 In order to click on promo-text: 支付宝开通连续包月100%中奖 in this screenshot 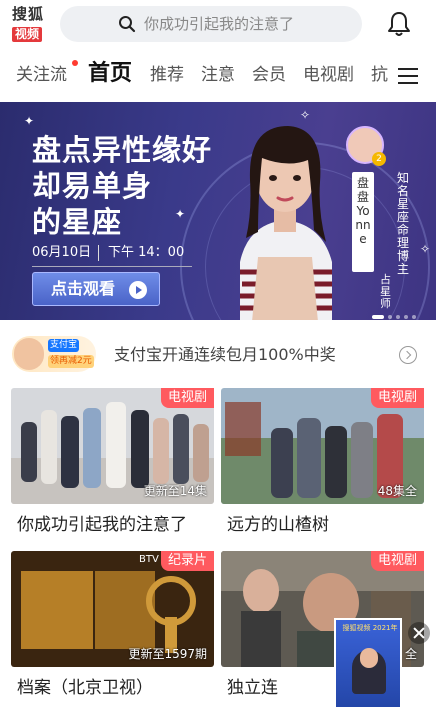, I will do `click(225, 354)`.